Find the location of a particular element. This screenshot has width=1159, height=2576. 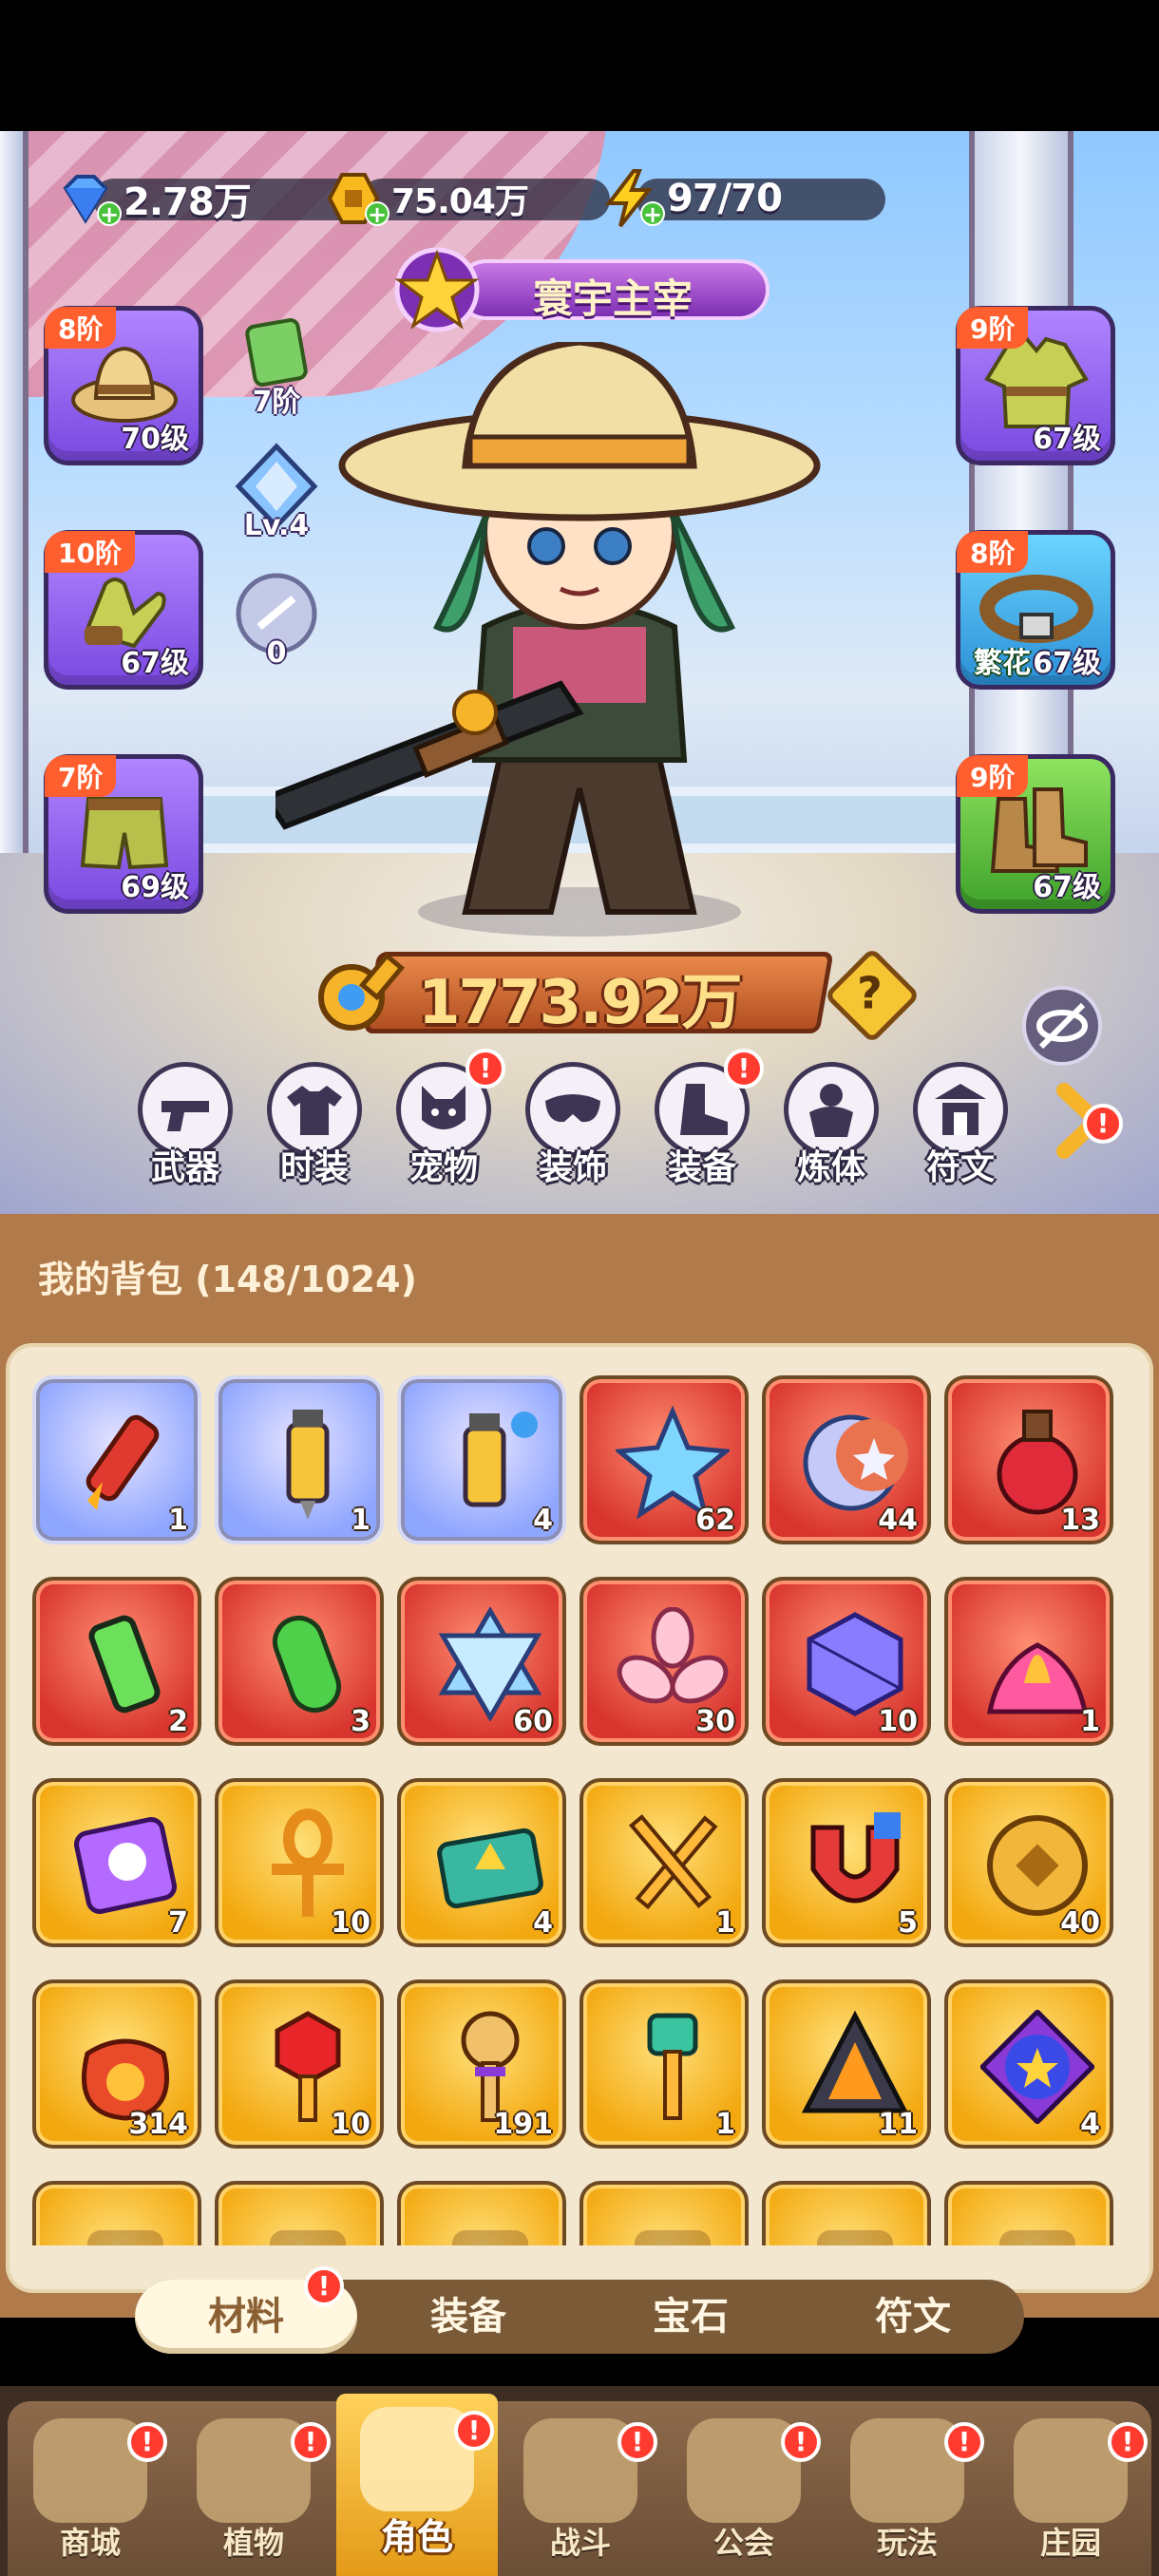

bottom-nav-item: 公会! is located at coordinates (744, 2490).